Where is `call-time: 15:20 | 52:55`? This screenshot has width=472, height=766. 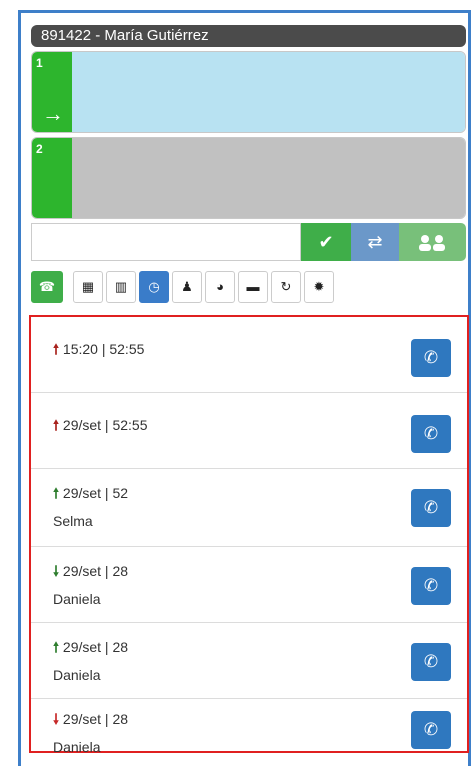 call-time: 15:20 | 52:55 is located at coordinates (103, 349).